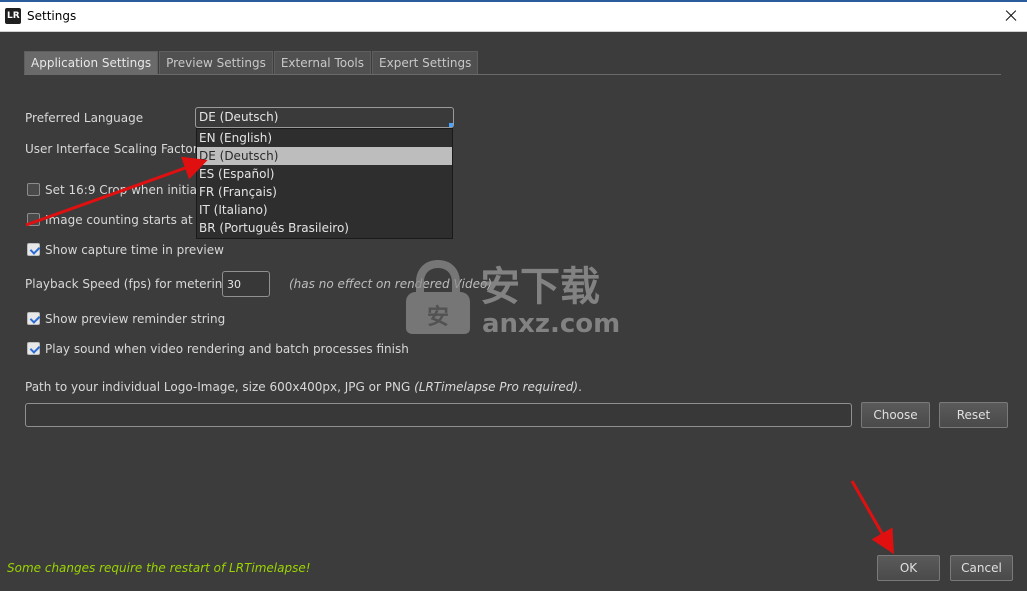 Image resolution: width=1027 pixels, height=591 pixels. I want to click on language-option-es: ES (Español), so click(324, 174).